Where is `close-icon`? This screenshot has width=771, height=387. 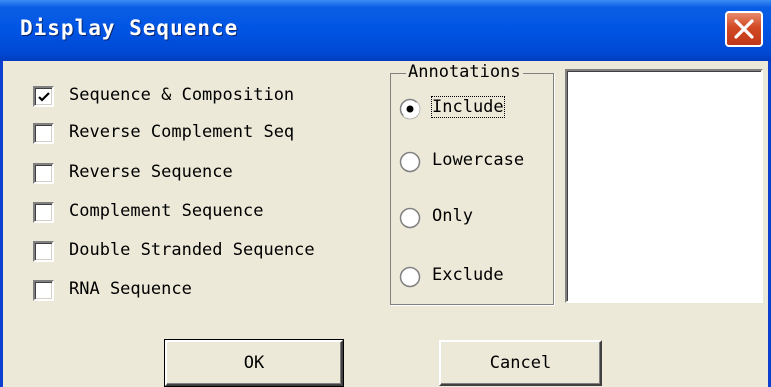
close-icon is located at coordinates (744, 29).